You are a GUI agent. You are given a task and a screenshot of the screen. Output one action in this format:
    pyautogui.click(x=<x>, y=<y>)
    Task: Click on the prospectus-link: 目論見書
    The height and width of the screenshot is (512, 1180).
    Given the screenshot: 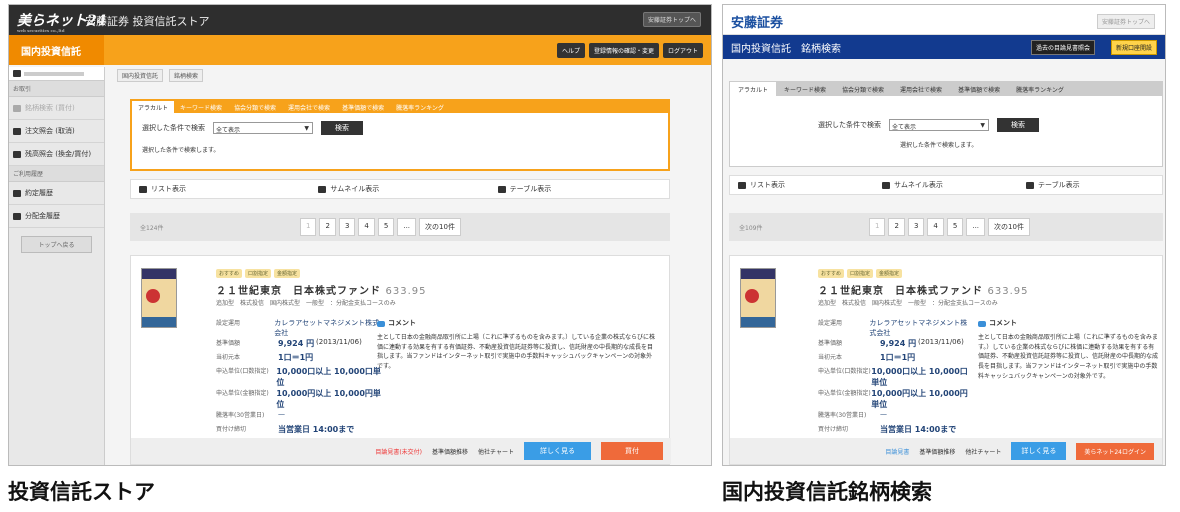 What is the action you would take?
    pyautogui.click(x=897, y=451)
    